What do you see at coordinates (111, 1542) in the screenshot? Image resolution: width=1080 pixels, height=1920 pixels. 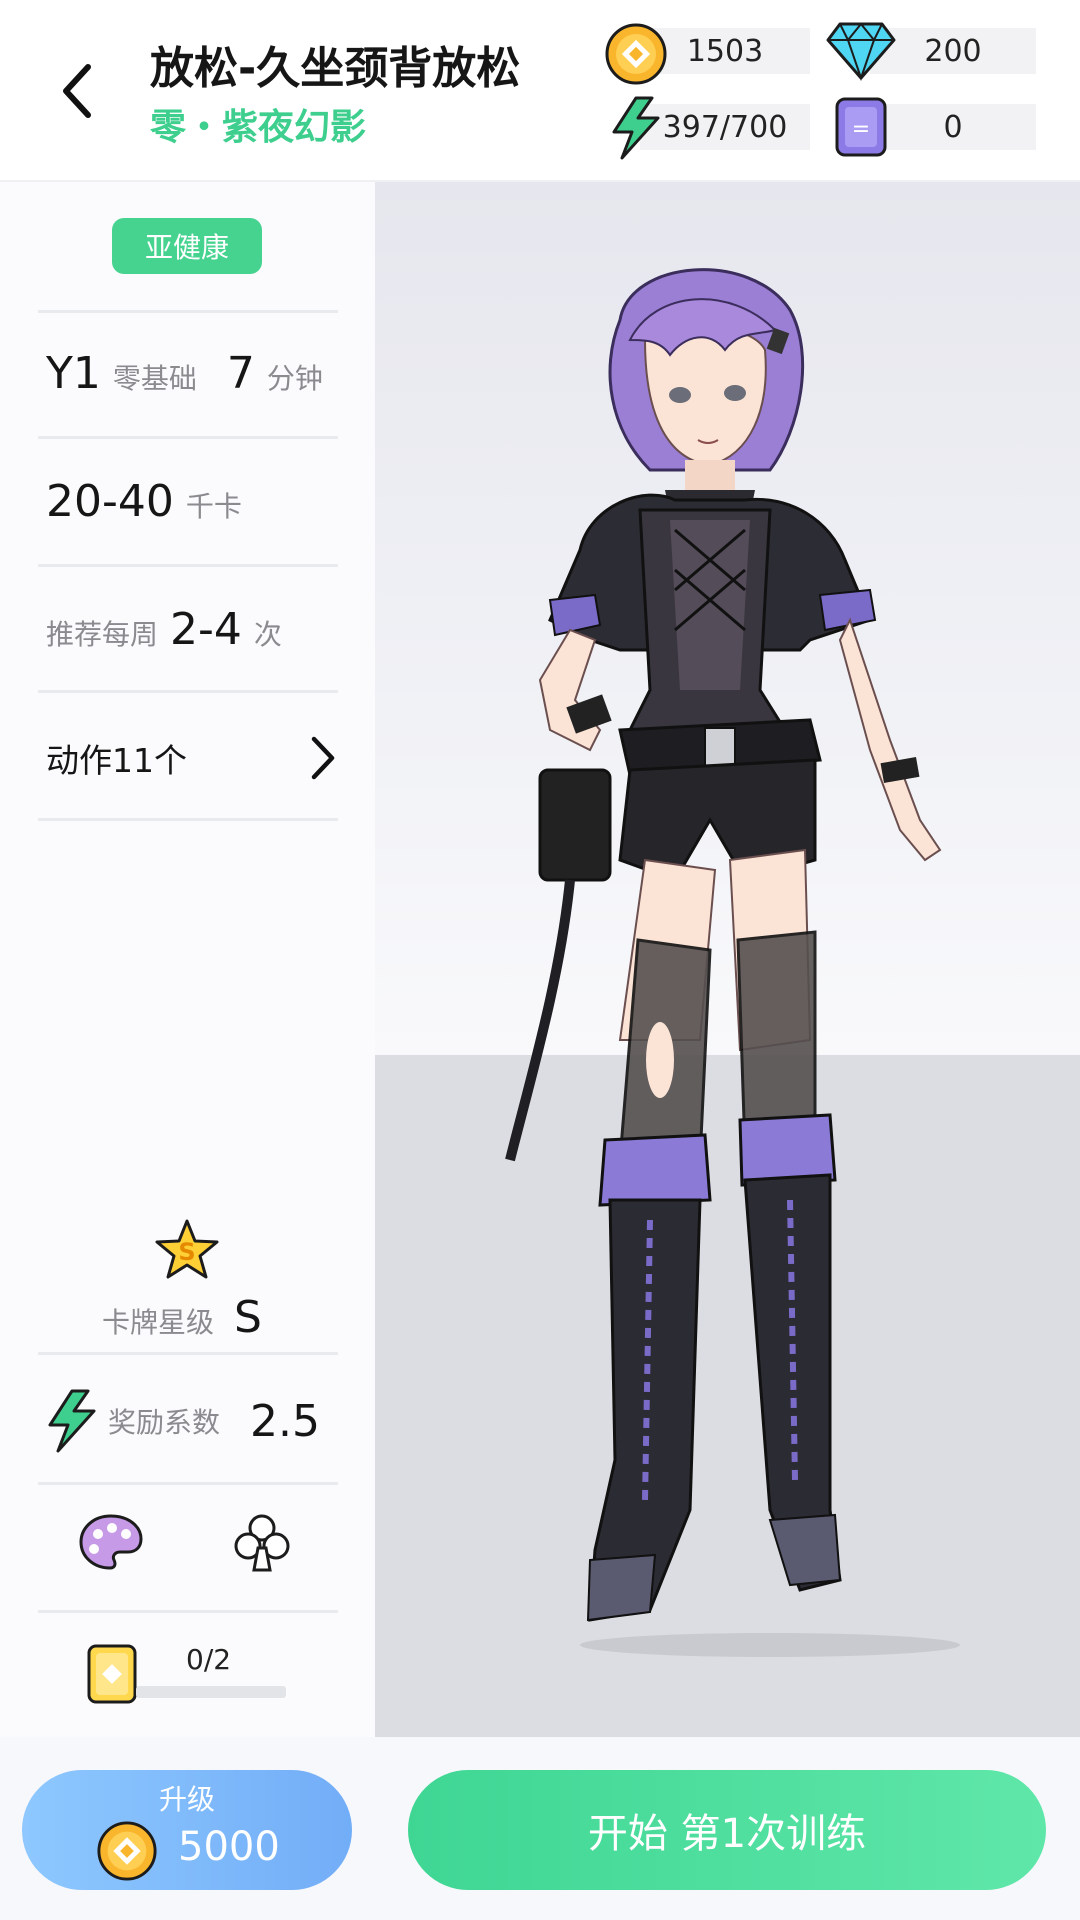 I see `palette-icon` at bounding box center [111, 1542].